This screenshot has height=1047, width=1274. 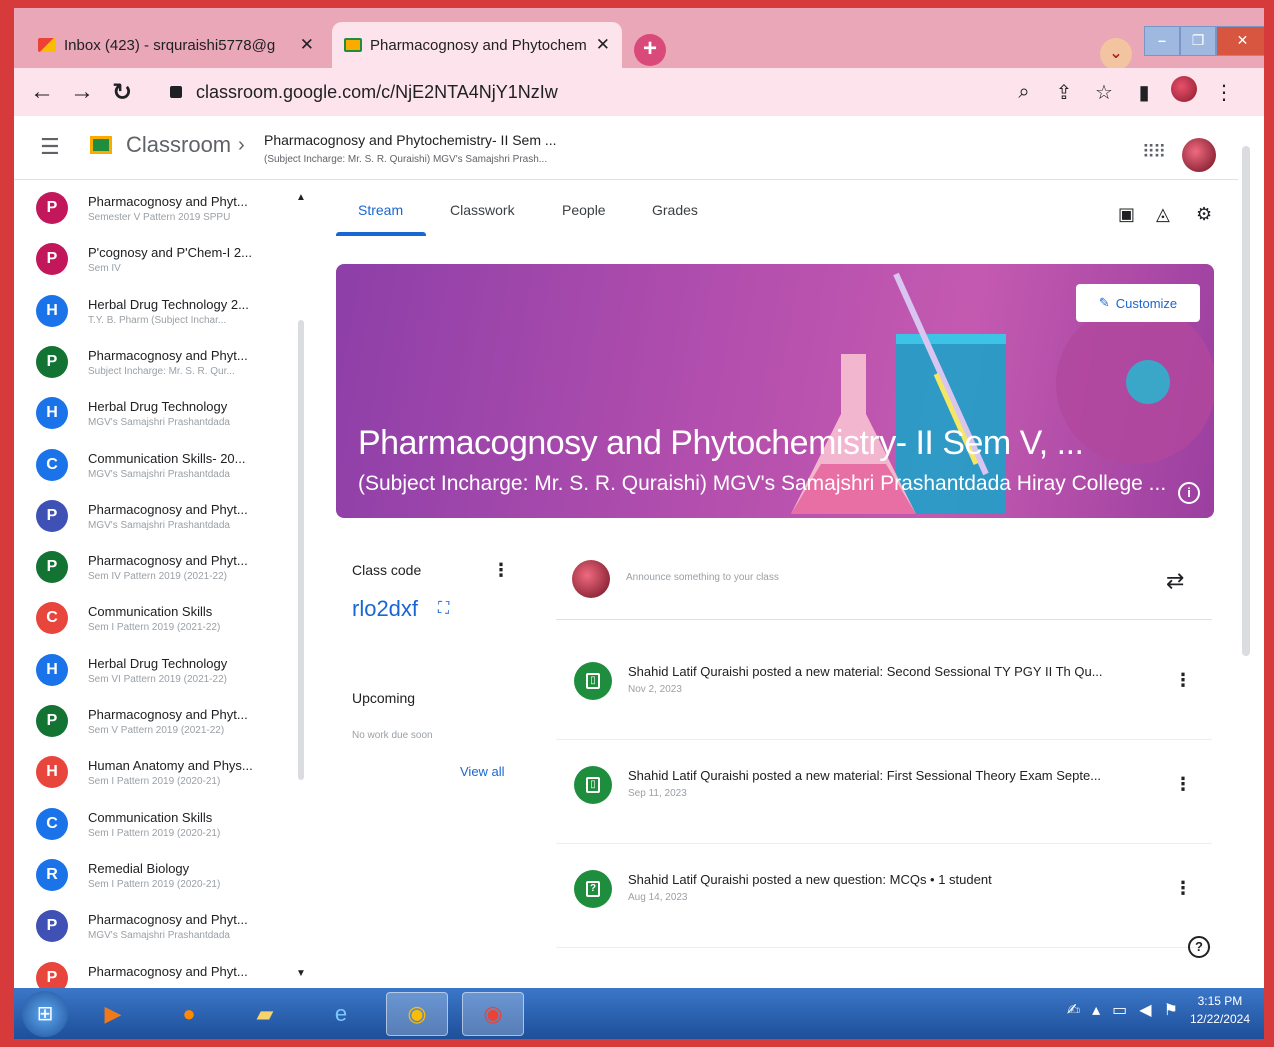 I want to click on announce-placeholder: Announce something to your class, so click(x=702, y=577).